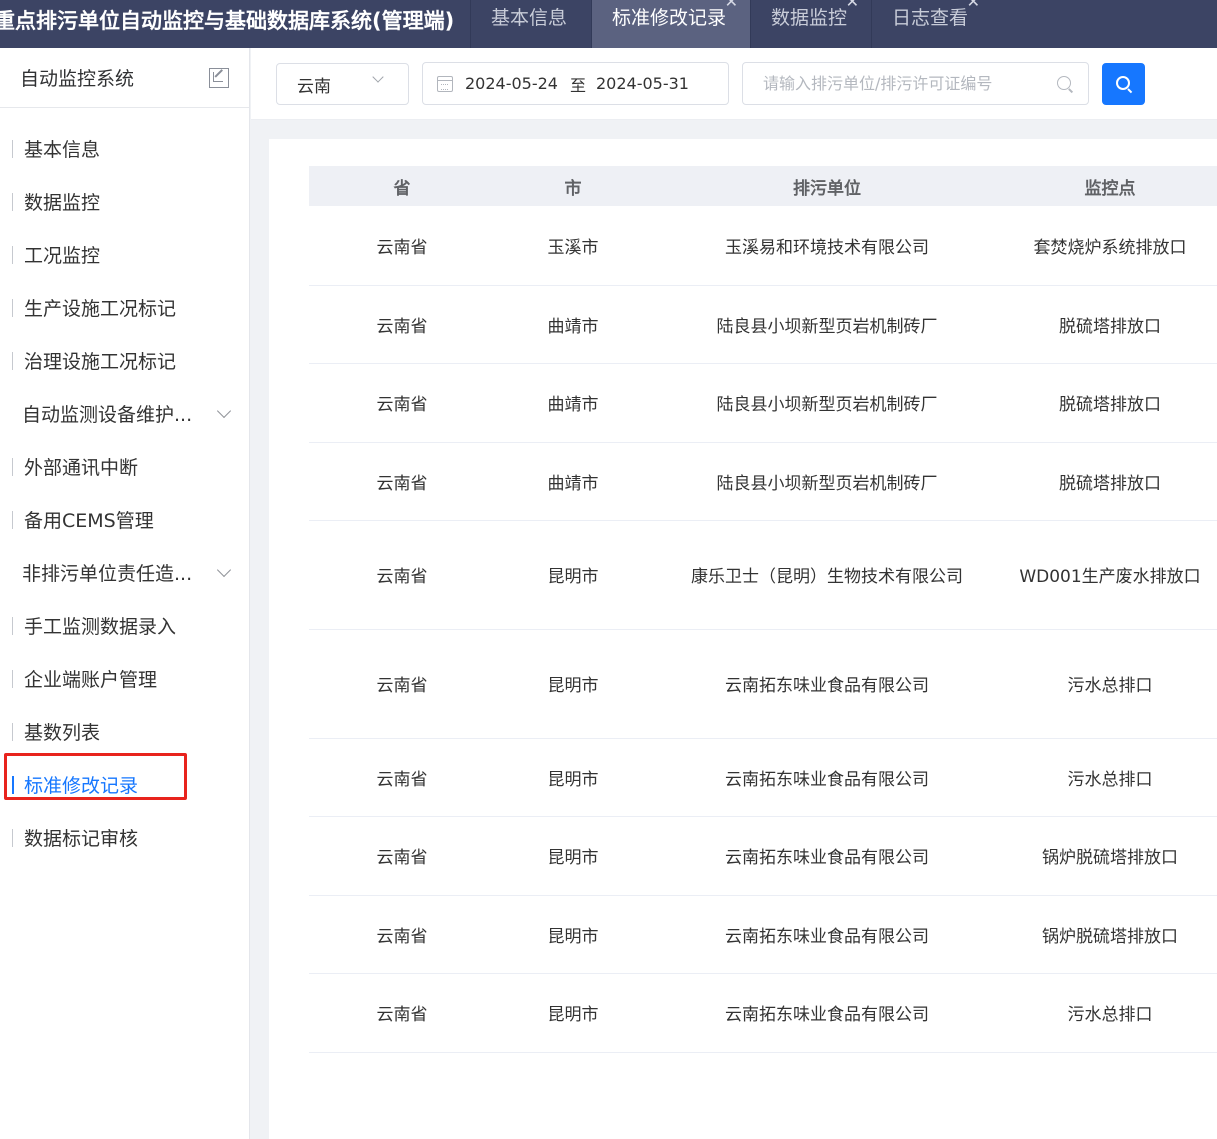 The width and height of the screenshot is (1217, 1139). Describe the element at coordinates (314, 86) in the screenshot. I see `region-select-value: 云南` at that location.